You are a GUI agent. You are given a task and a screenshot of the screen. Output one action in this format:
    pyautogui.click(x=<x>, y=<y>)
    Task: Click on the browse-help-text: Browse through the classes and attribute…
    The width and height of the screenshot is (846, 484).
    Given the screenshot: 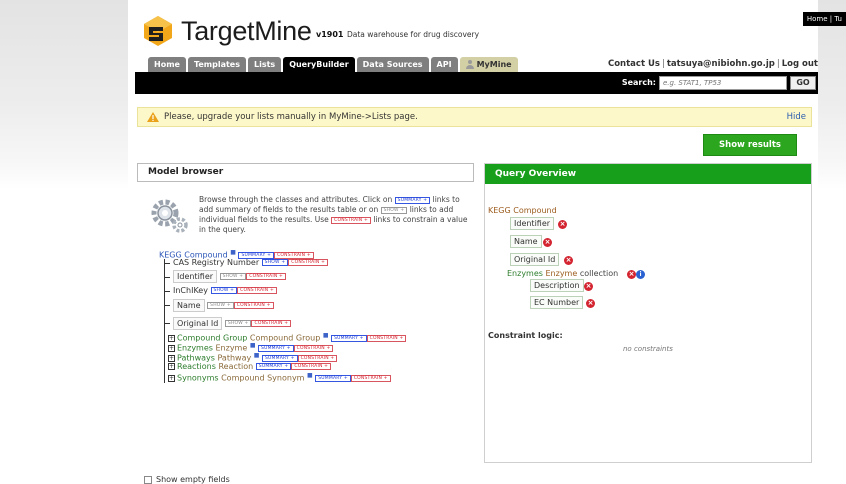 What is the action you would take?
    pyautogui.click(x=333, y=214)
    